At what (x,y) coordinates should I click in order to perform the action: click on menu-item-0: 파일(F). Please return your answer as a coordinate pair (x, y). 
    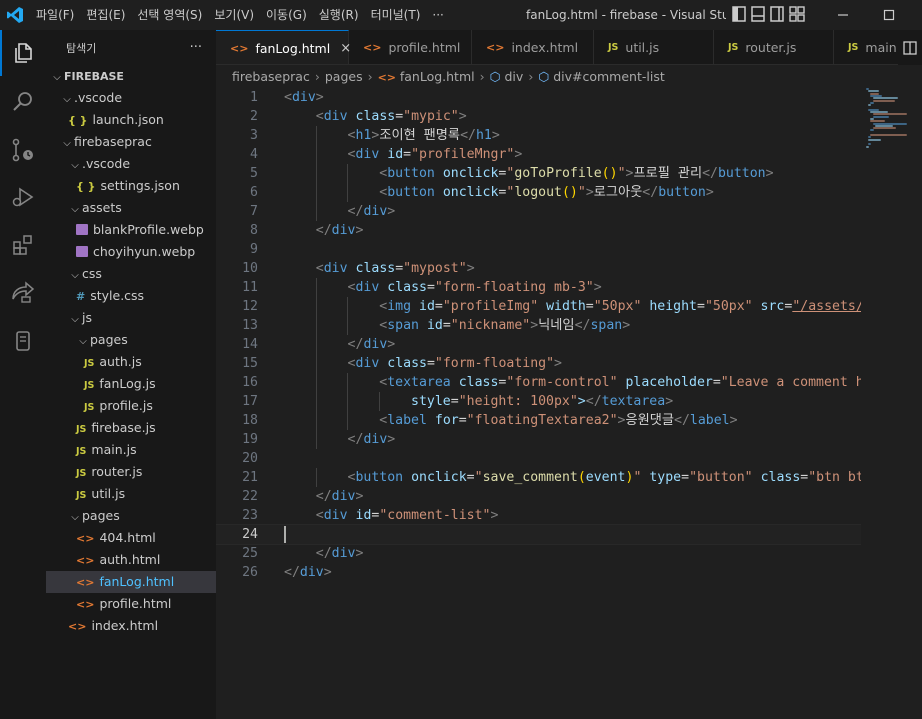
    Looking at the image, I should click on (55, 15).